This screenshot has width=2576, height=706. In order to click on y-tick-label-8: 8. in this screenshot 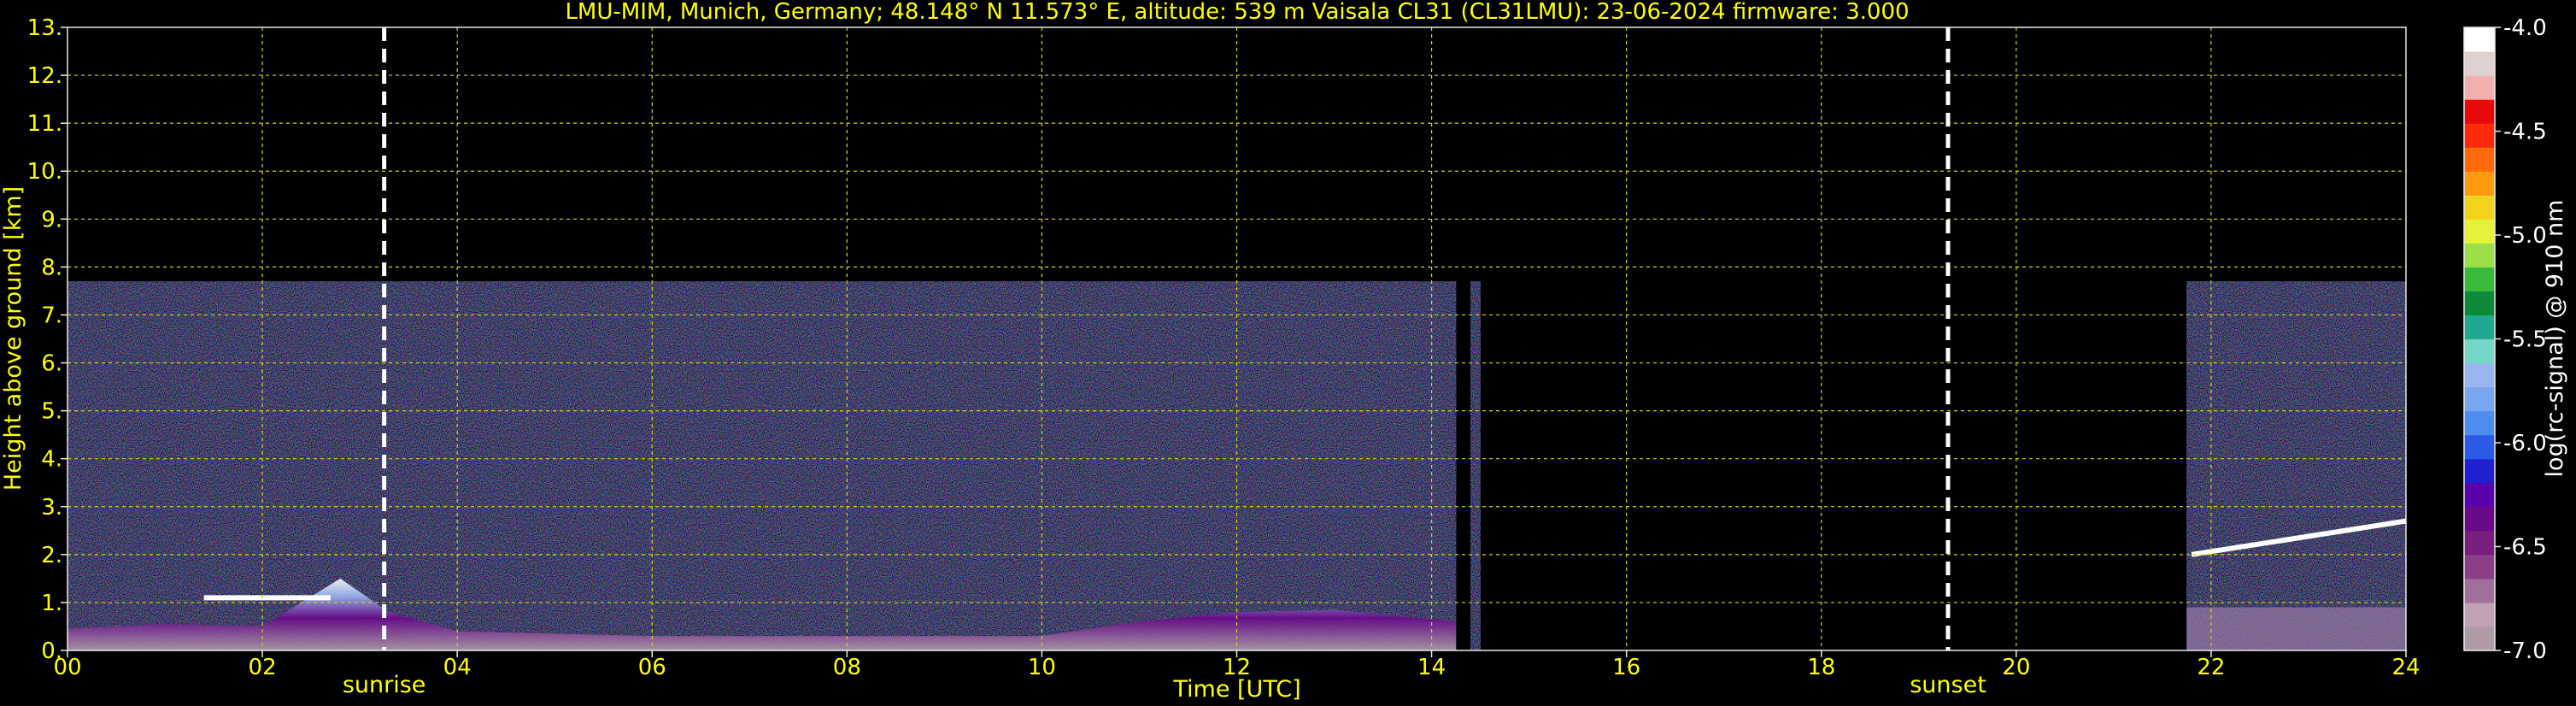, I will do `click(51, 267)`.